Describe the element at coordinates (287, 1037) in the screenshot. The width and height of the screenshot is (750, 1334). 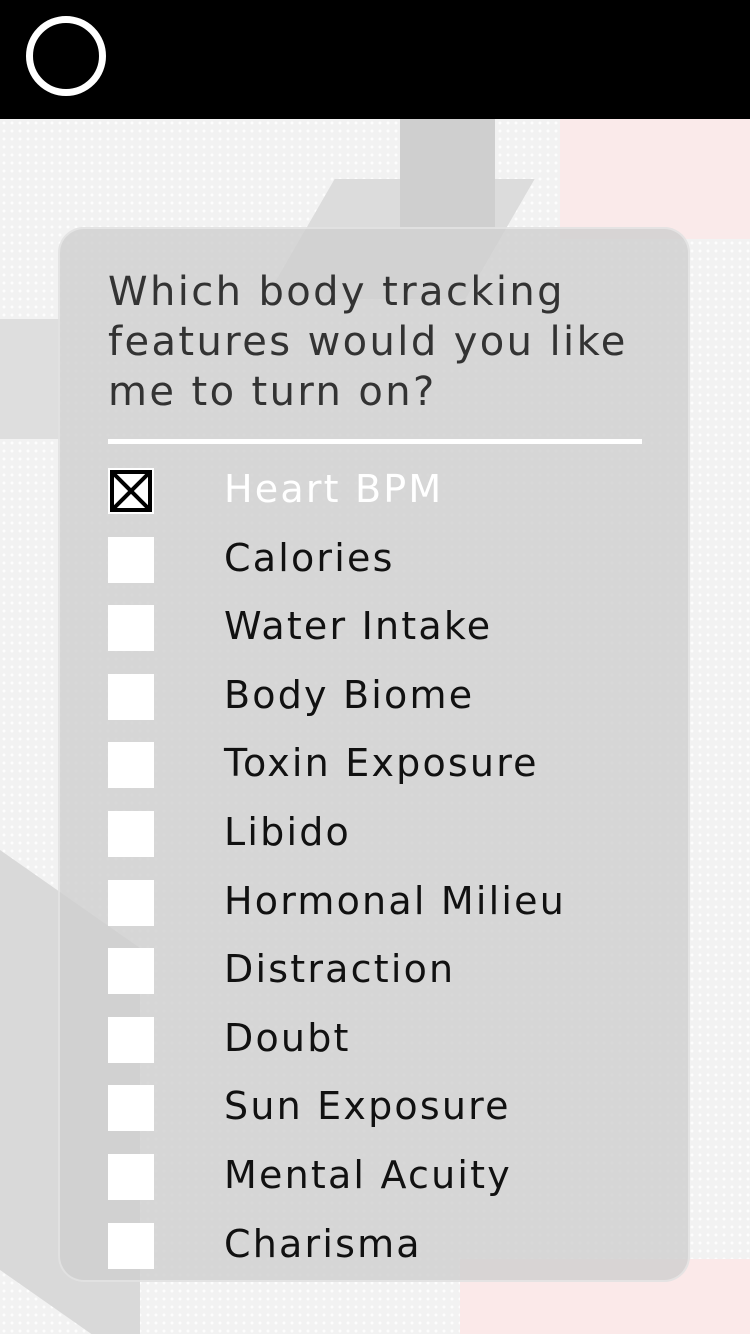
I see `option-label: Doubt` at that location.